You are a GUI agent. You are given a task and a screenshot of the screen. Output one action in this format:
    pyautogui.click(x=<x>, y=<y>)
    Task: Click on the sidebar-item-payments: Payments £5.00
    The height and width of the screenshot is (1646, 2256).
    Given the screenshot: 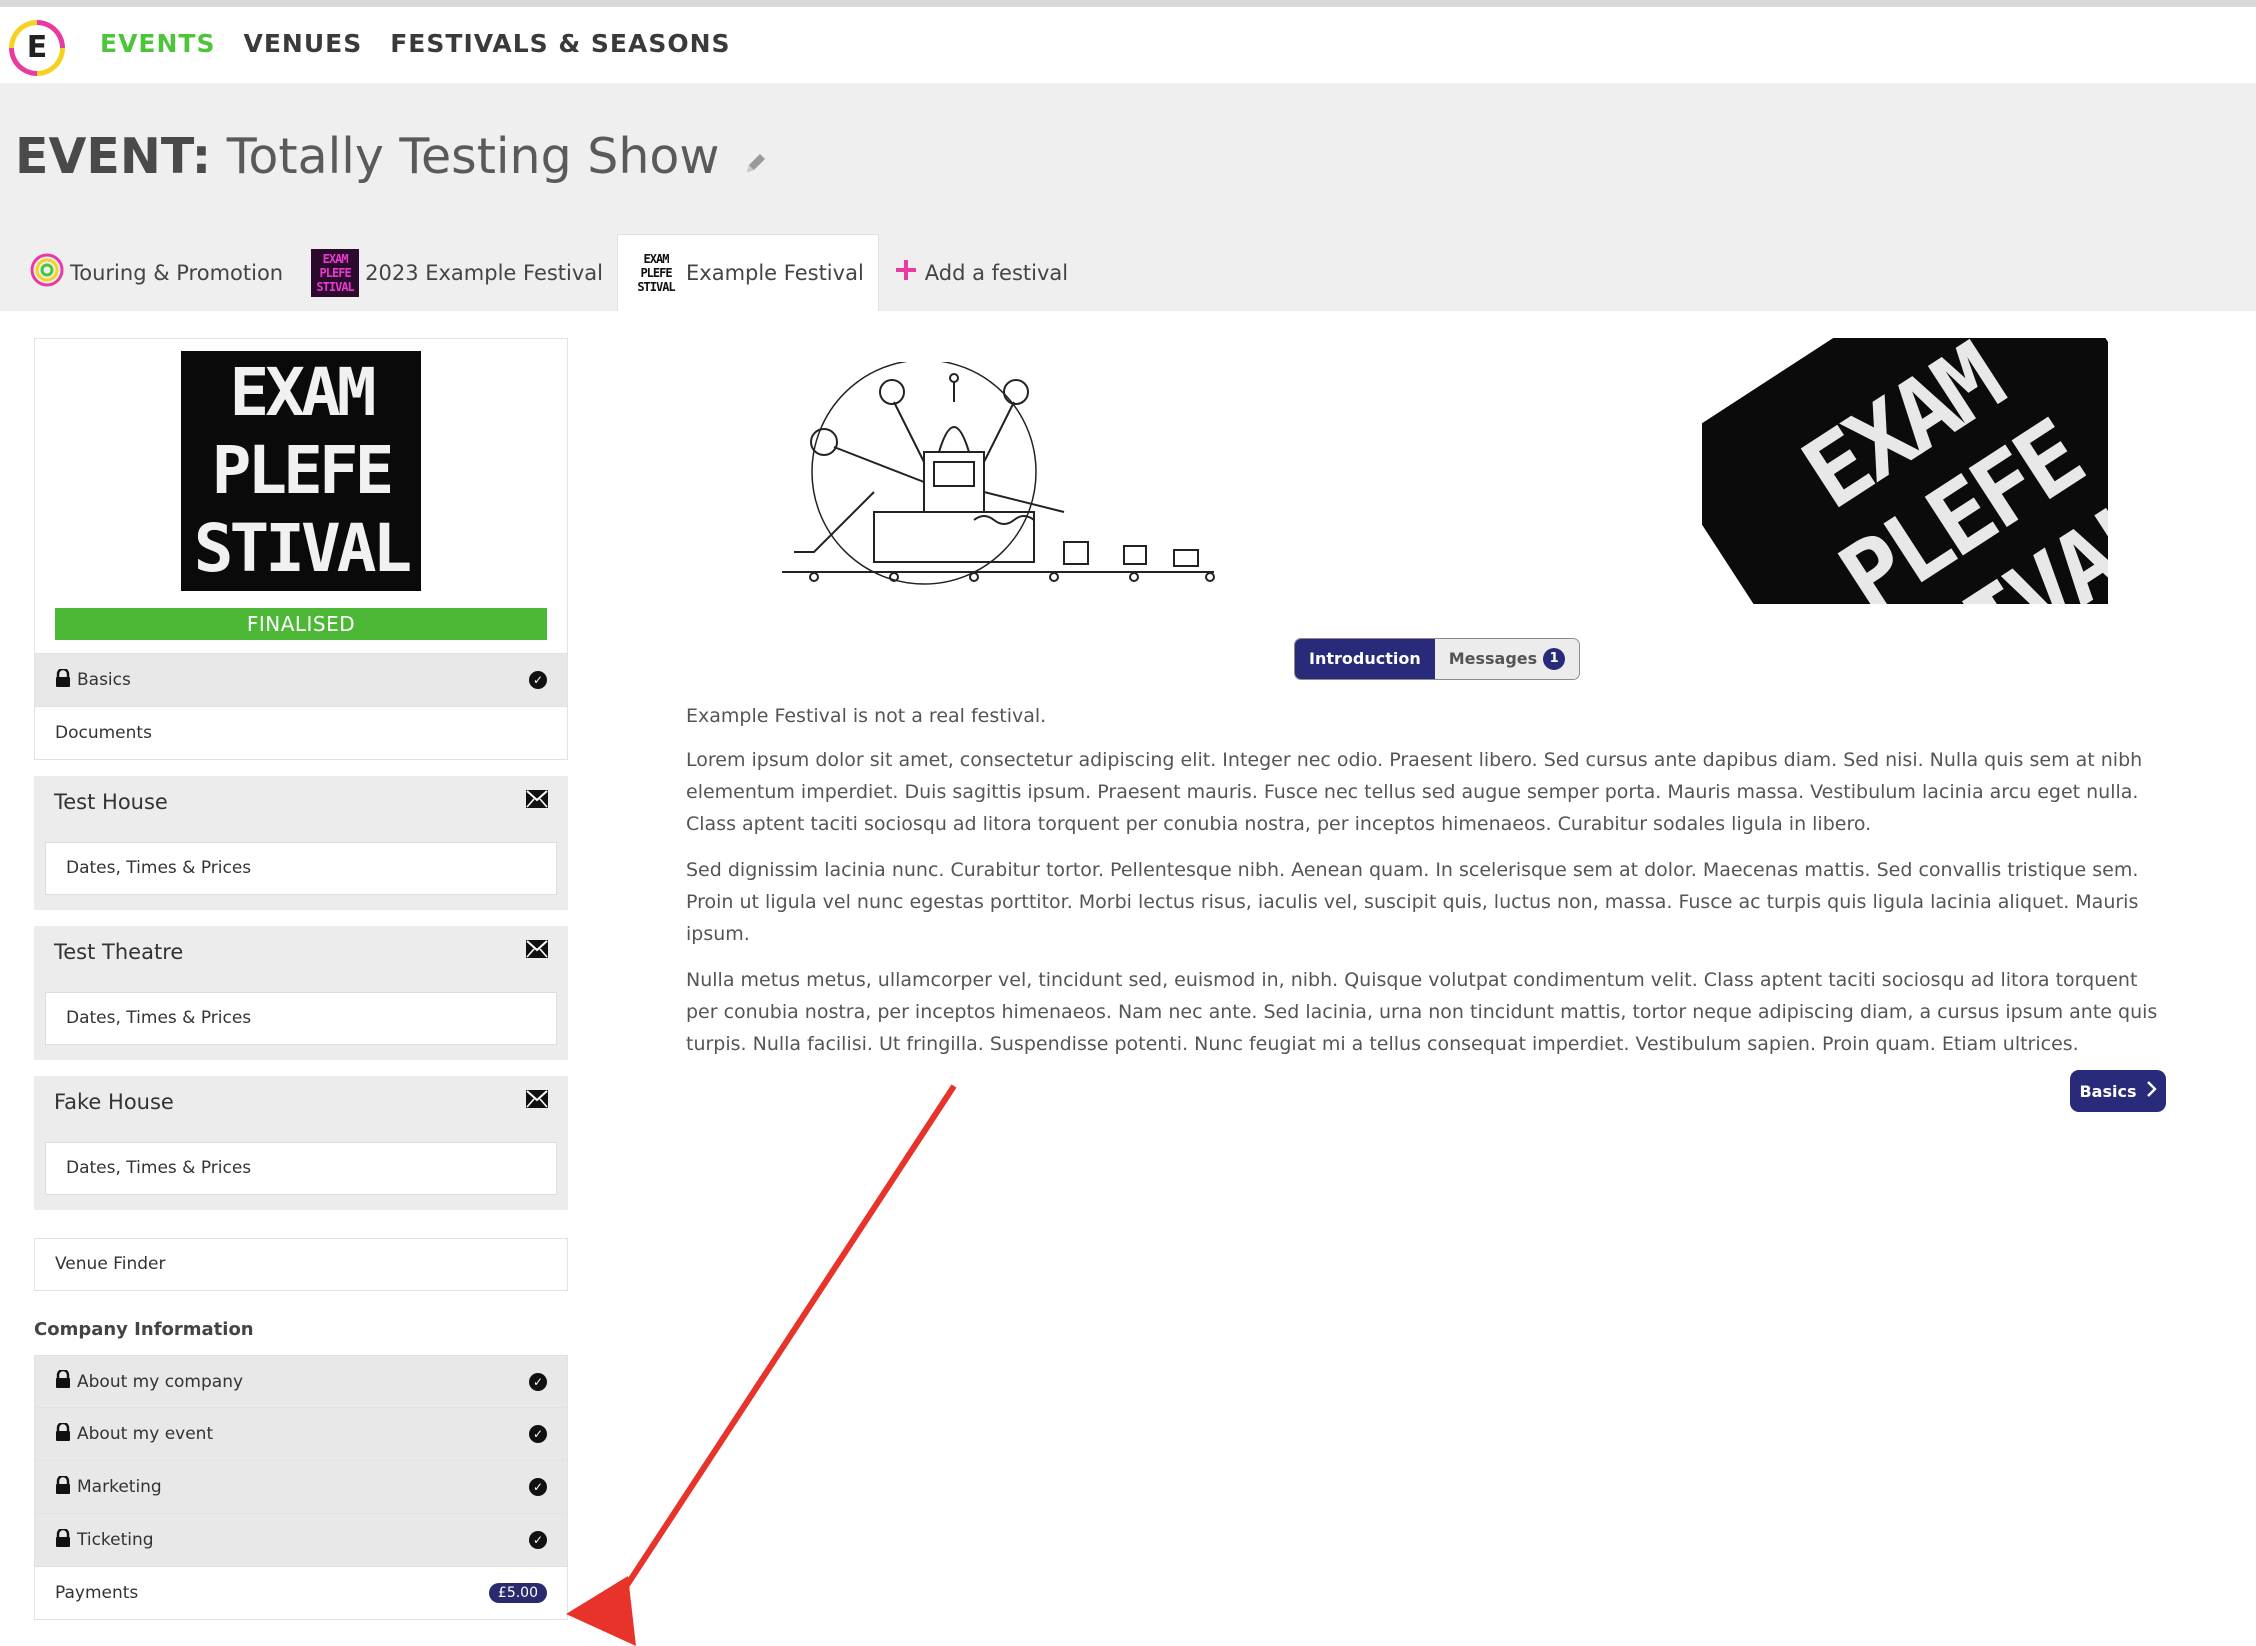 What is the action you would take?
    pyautogui.click(x=301, y=1593)
    